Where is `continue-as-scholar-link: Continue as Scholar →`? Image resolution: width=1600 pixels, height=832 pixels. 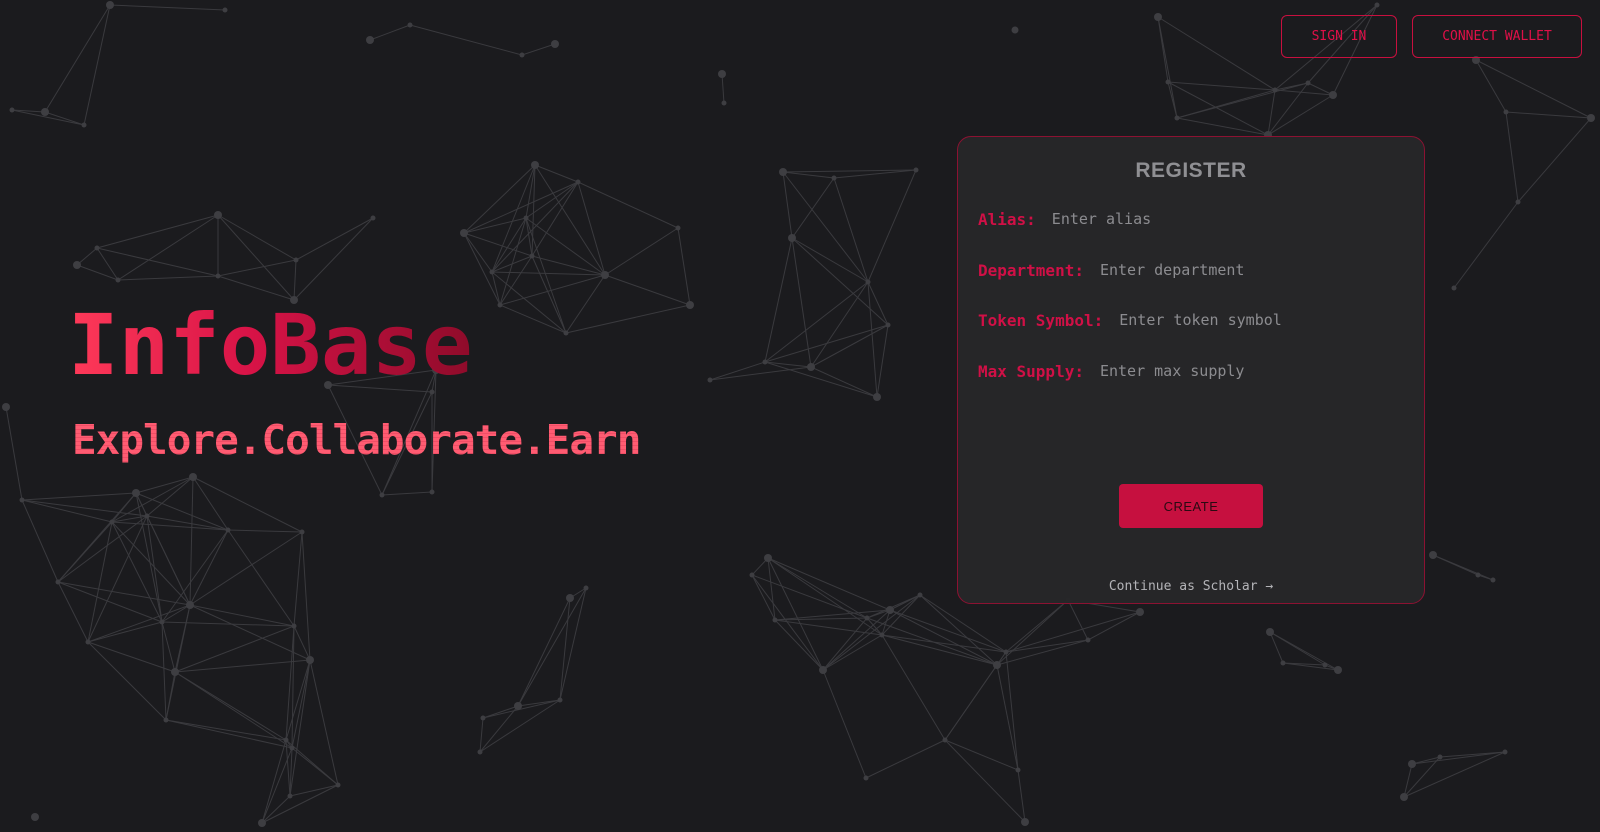
continue-as-scholar-link: Continue as Scholar → is located at coordinates (1191, 586).